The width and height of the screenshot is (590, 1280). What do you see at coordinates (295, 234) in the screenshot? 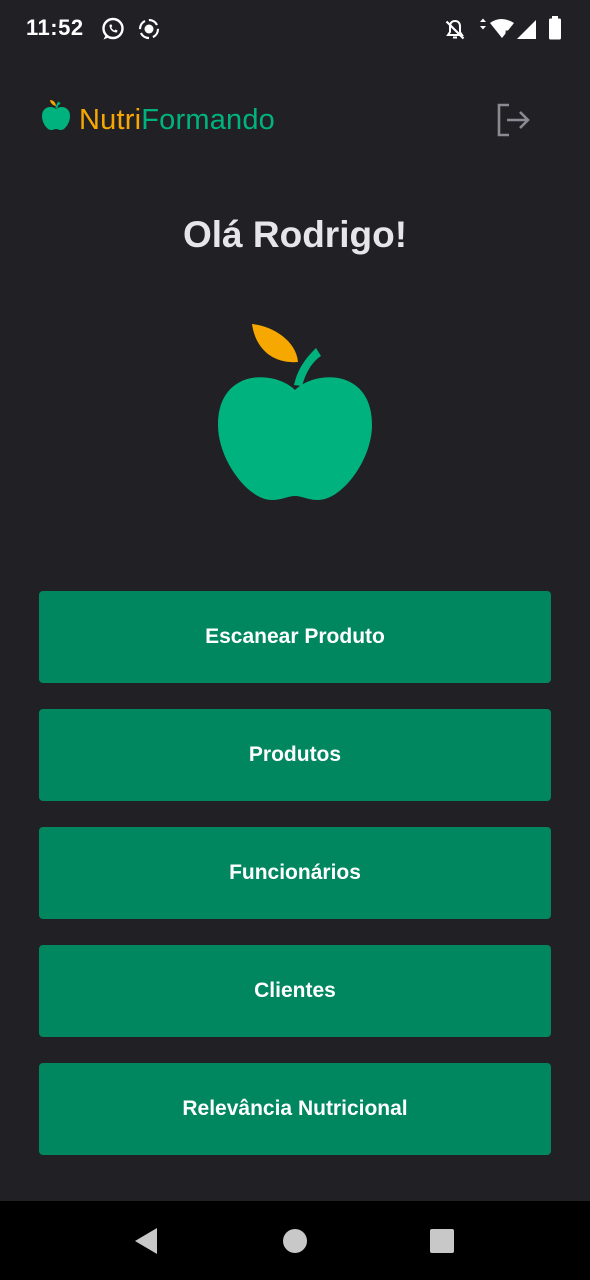
I see `greeting-title: Olá Rodrigo!` at bounding box center [295, 234].